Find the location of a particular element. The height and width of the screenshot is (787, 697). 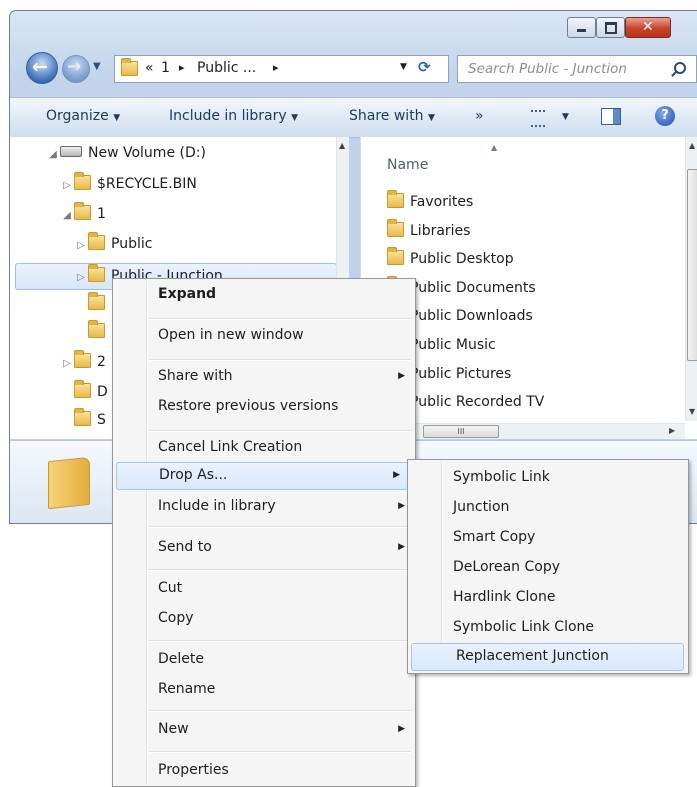

menu-item-cut: Cut is located at coordinates (148, 588).